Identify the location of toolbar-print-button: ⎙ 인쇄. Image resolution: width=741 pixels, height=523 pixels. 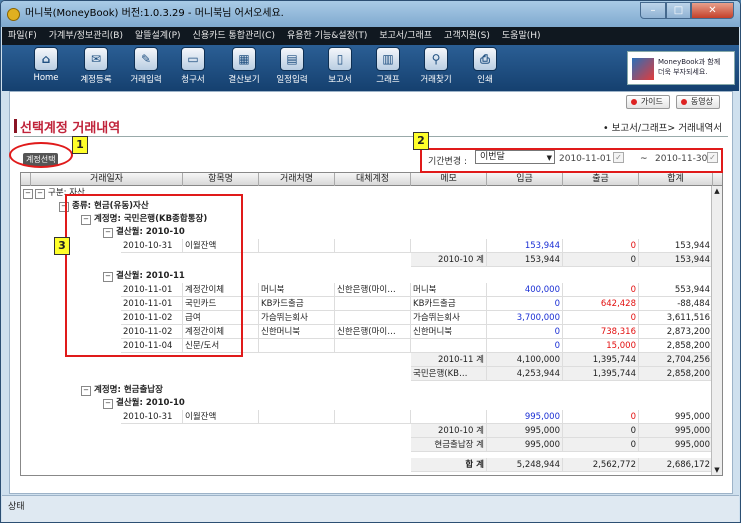
(485, 66).